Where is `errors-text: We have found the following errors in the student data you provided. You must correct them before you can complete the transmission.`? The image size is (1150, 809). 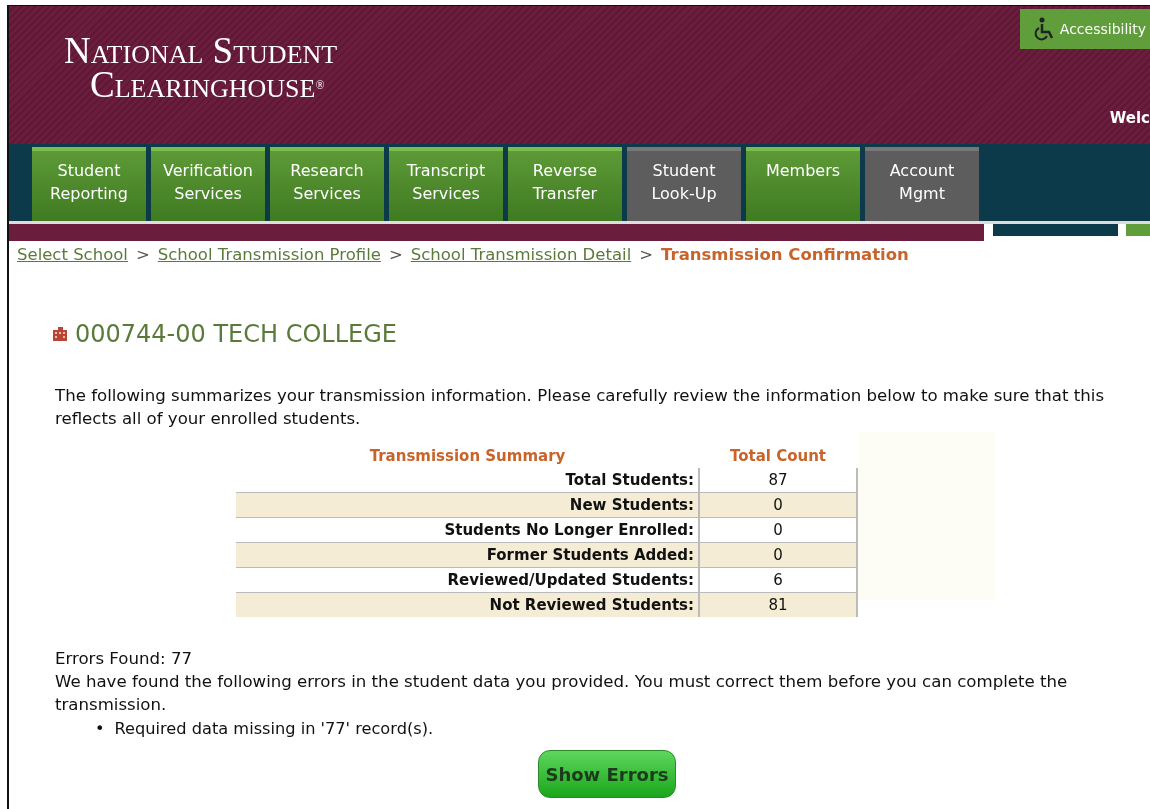 errors-text: We have found the following errors in the student data you provided. You must correct them before you can complete the transmission. is located at coordinates (562, 693).